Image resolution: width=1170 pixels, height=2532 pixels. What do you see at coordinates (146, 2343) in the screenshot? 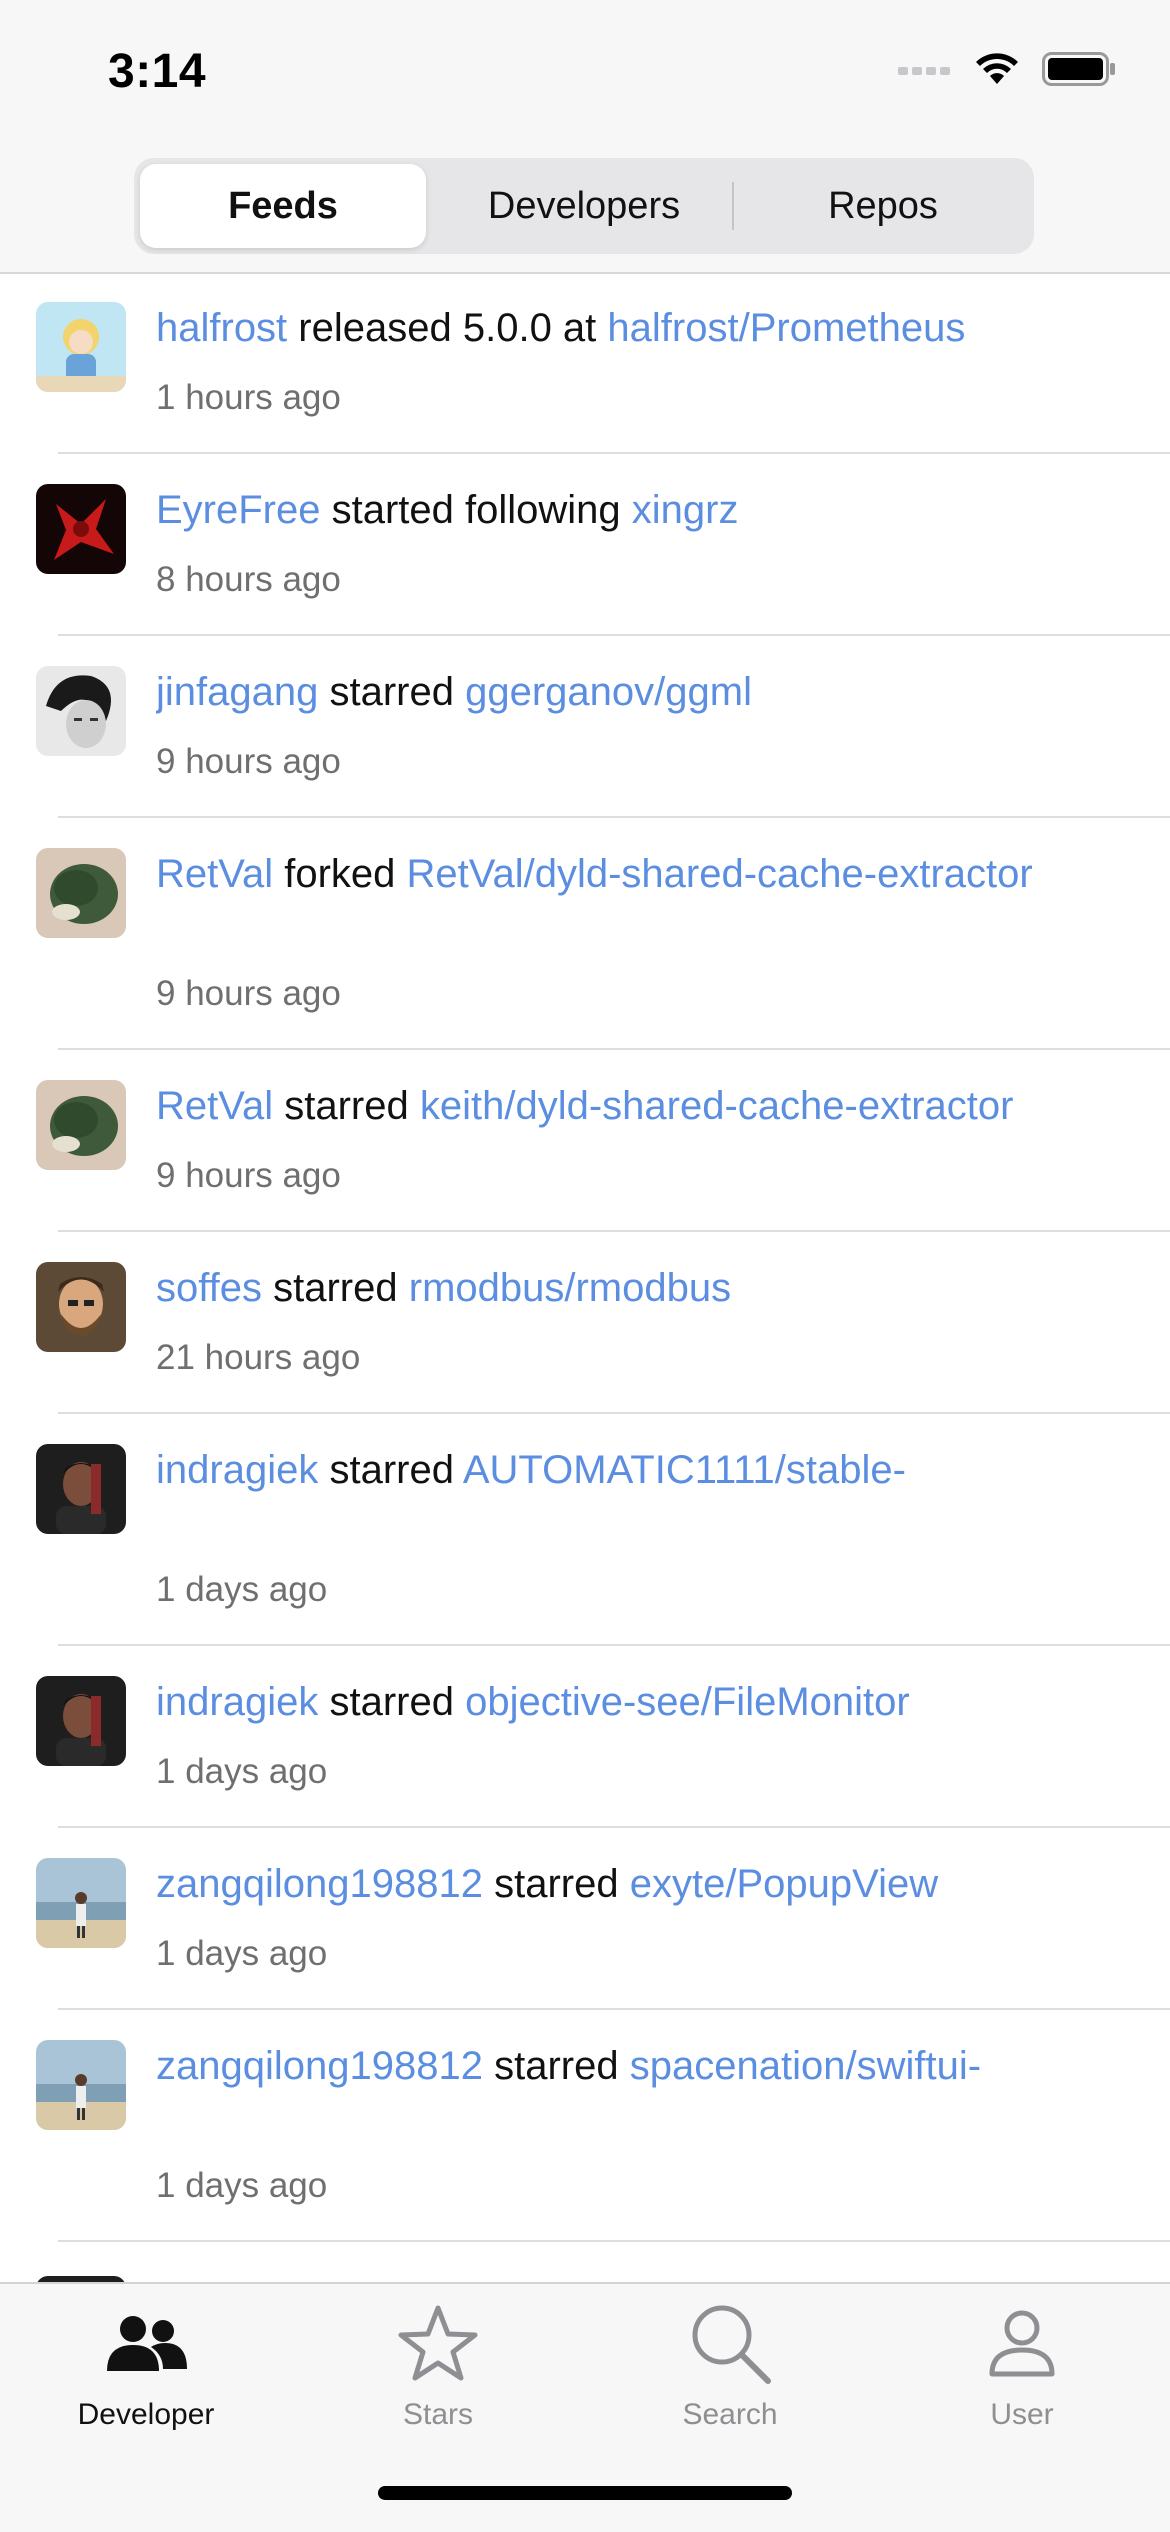
I see `people-icon` at bounding box center [146, 2343].